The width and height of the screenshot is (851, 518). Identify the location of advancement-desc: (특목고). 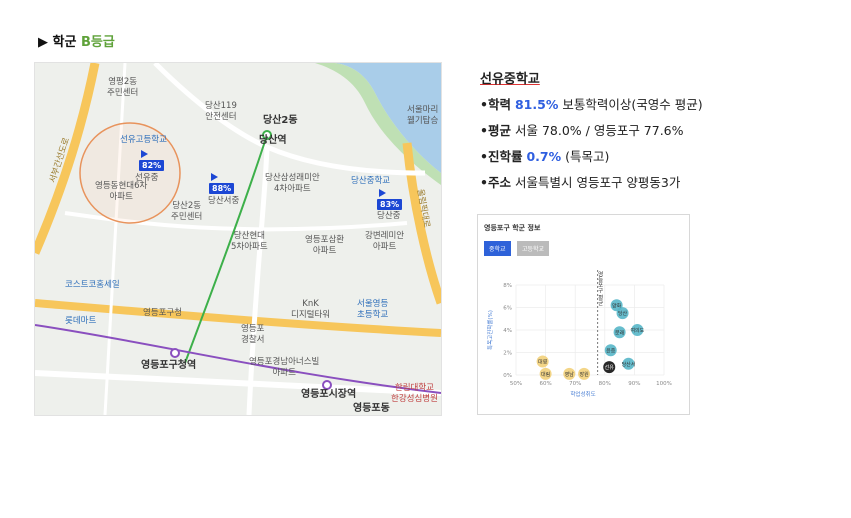
(587, 156).